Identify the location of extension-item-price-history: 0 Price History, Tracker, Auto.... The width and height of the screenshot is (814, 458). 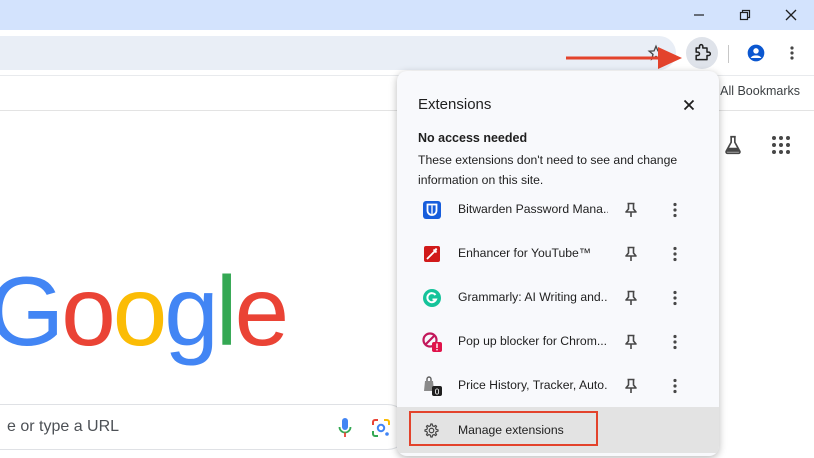
(558, 386).